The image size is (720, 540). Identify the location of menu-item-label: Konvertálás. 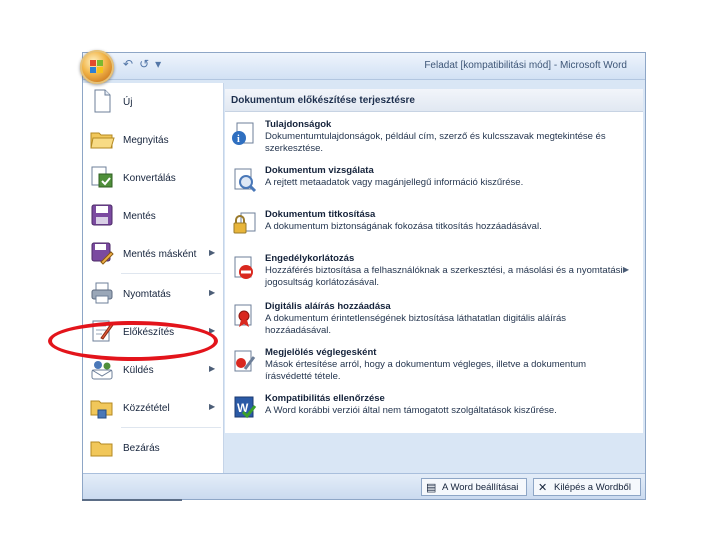
(149, 178).